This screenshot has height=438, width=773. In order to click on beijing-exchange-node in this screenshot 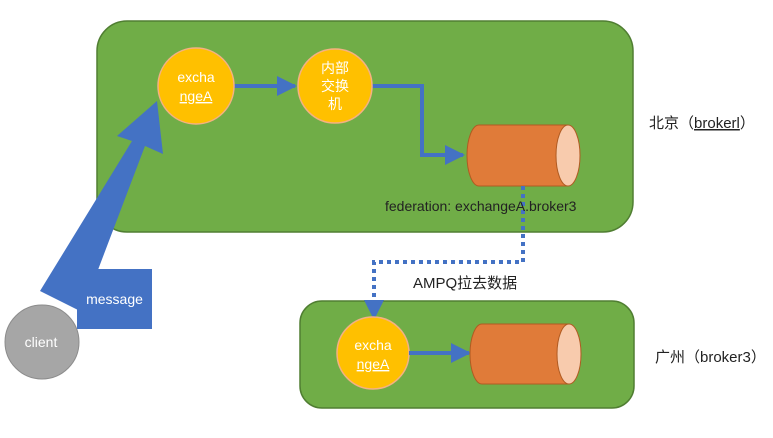, I will do `click(196, 86)`.